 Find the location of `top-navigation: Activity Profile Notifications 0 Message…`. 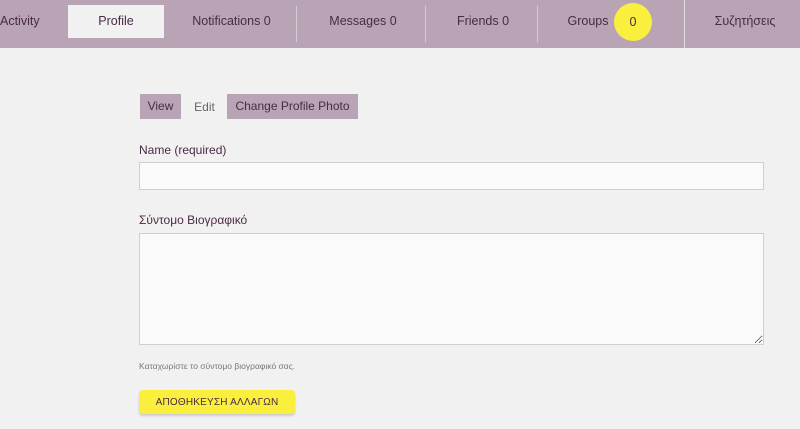

top-navigation: Activity Profile Notifications 0 Message… is located at coordinates (400, 24).